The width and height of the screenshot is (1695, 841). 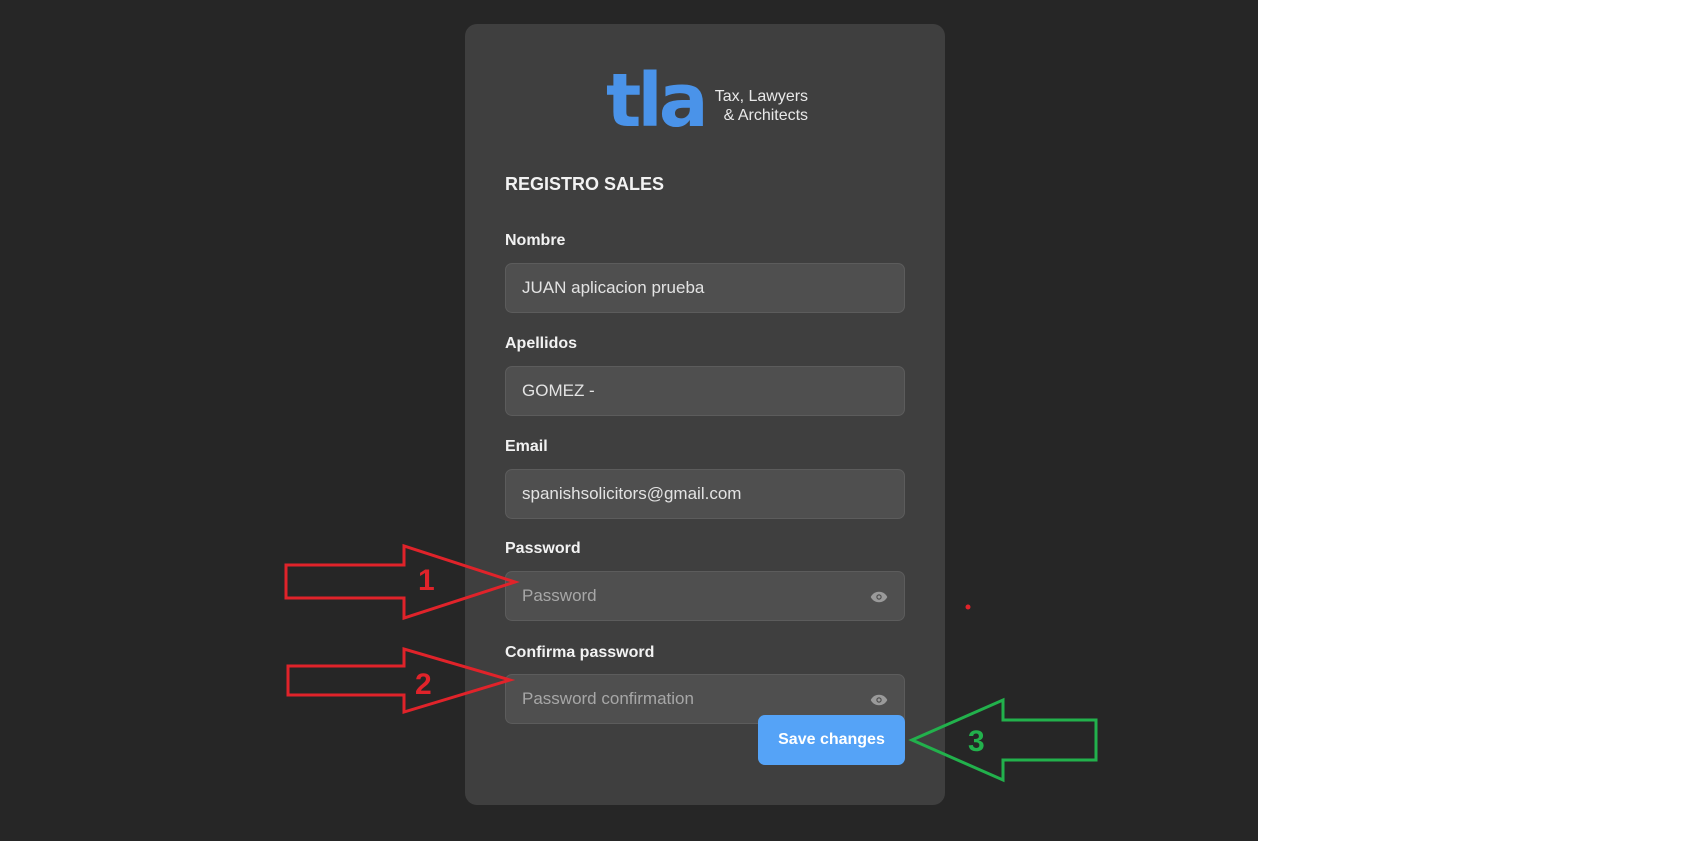 I want to click on password-field, so click(x=705, y=596).